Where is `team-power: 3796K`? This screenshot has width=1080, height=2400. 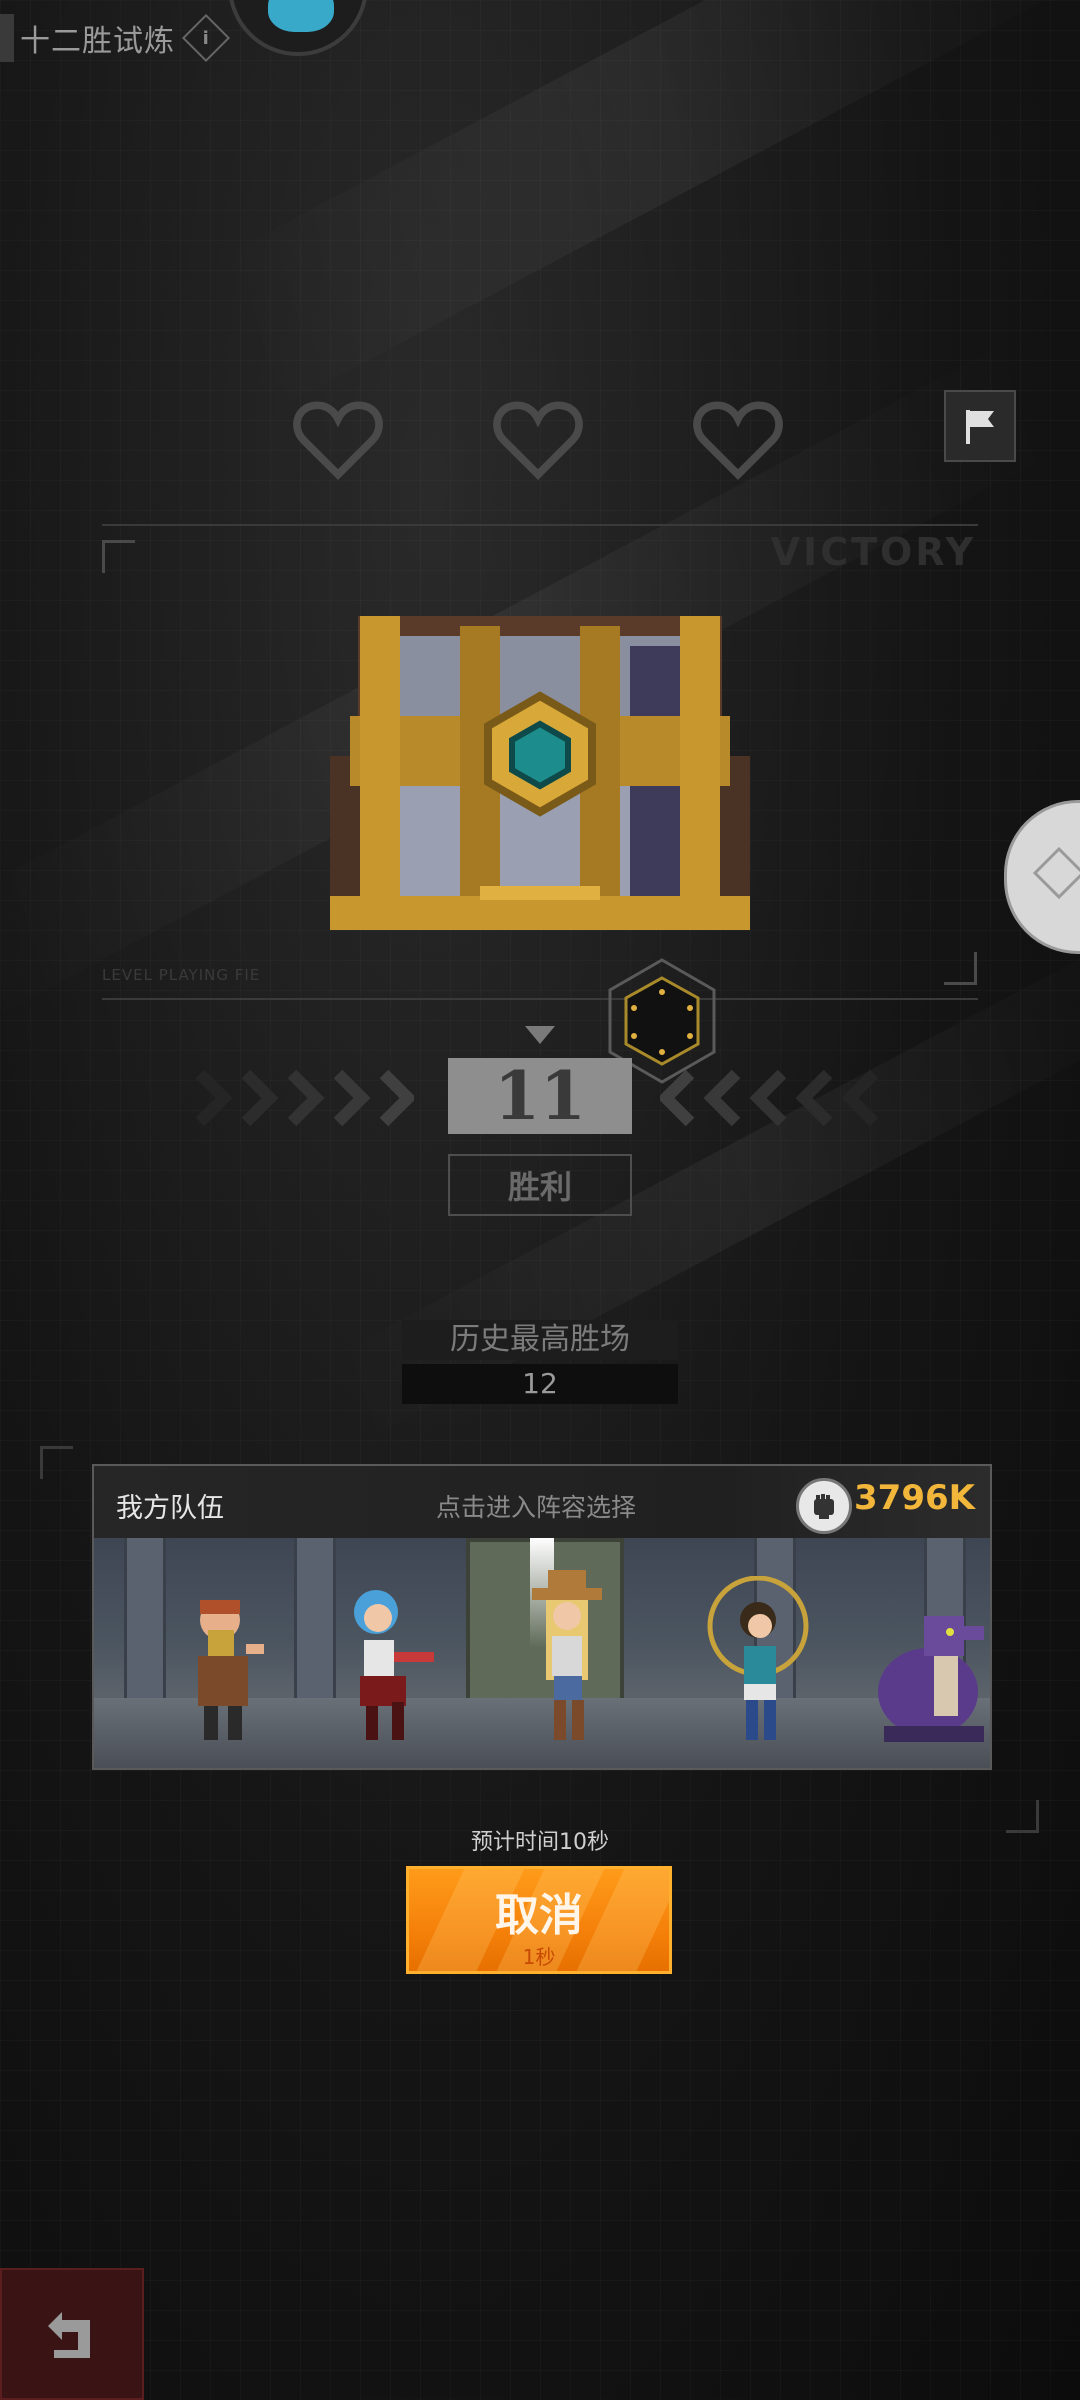
team-power: 3796K is located at coordinates (914, 1498).